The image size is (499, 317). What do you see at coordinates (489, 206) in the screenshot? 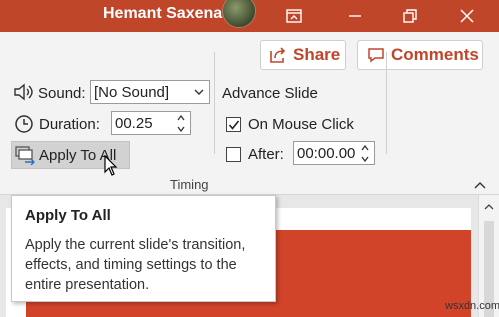
I see `scroll-up-icon` at bounding box center [489, 206].